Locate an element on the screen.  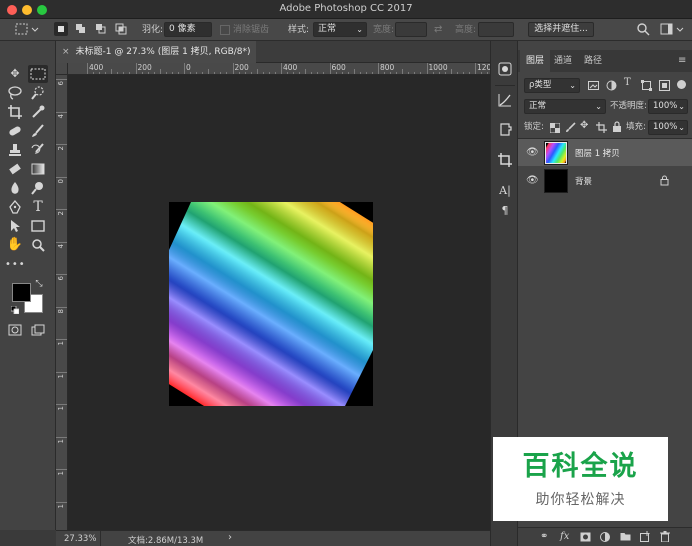
default-colors-icon is located at coordinates (15, 310).